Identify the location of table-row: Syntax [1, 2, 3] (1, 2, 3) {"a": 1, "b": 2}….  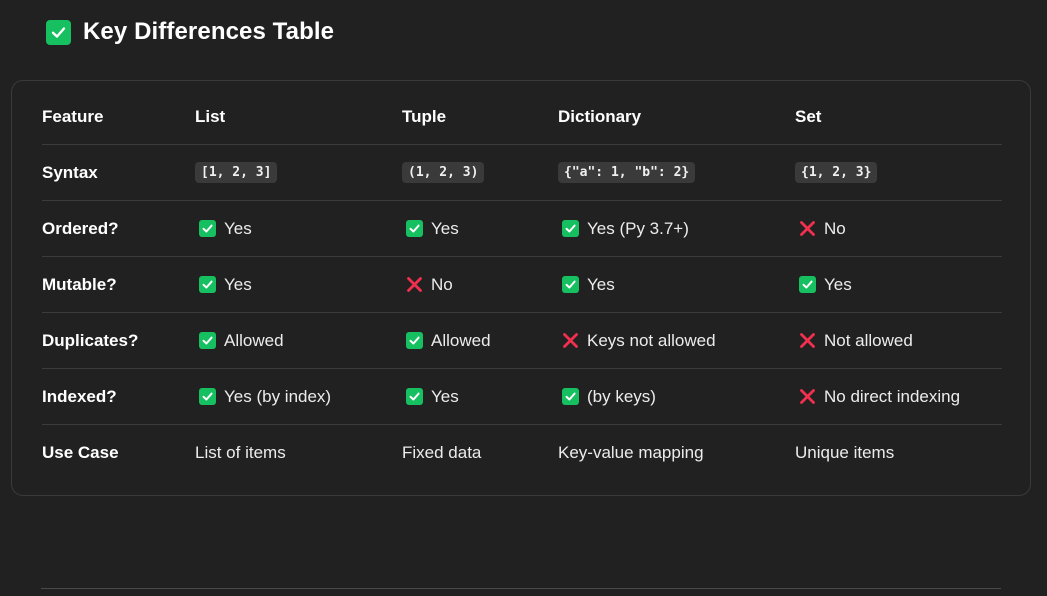
(522, 173).